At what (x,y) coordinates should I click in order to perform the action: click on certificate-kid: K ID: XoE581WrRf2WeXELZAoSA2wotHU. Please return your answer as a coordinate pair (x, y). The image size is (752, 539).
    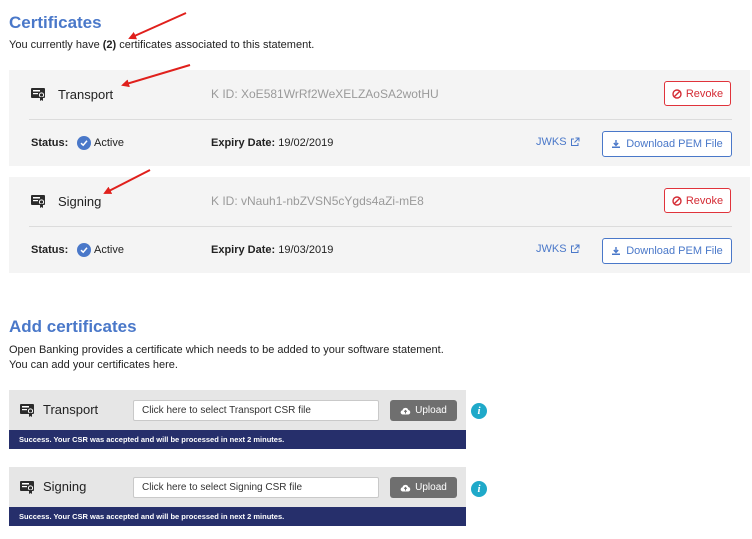
    Looking at the image, I should click on (325, 94).